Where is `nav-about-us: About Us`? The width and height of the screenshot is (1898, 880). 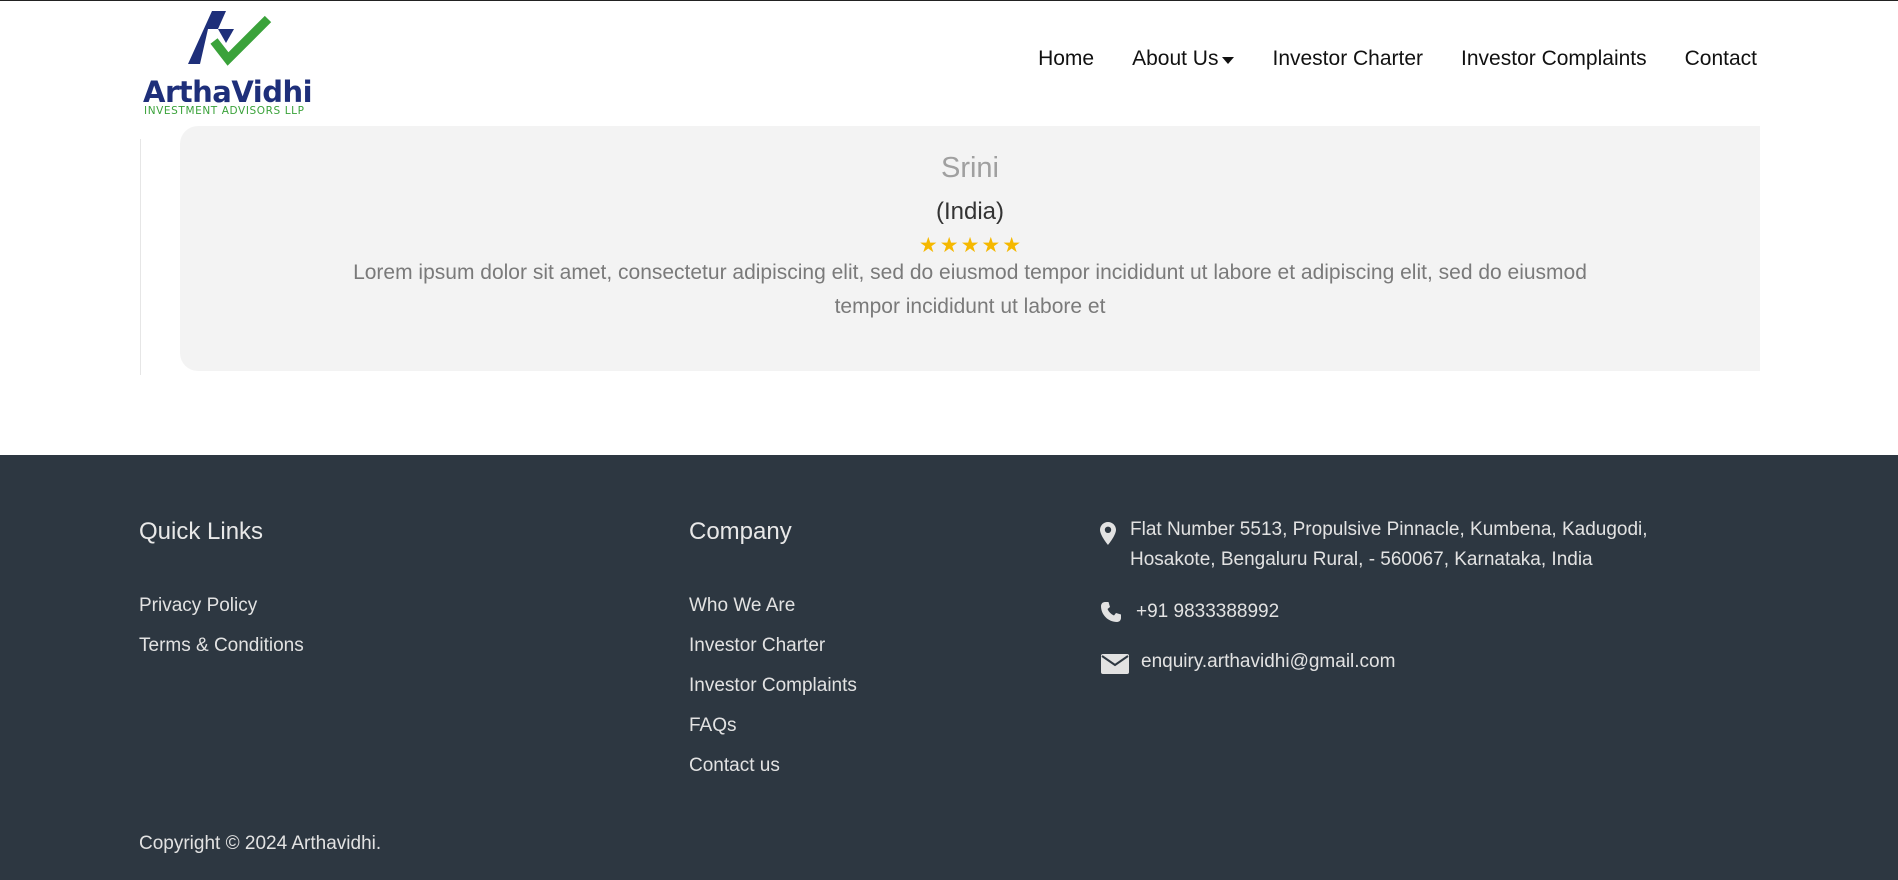 nav-about-us: About Us is located at coordinates (1183, 59).